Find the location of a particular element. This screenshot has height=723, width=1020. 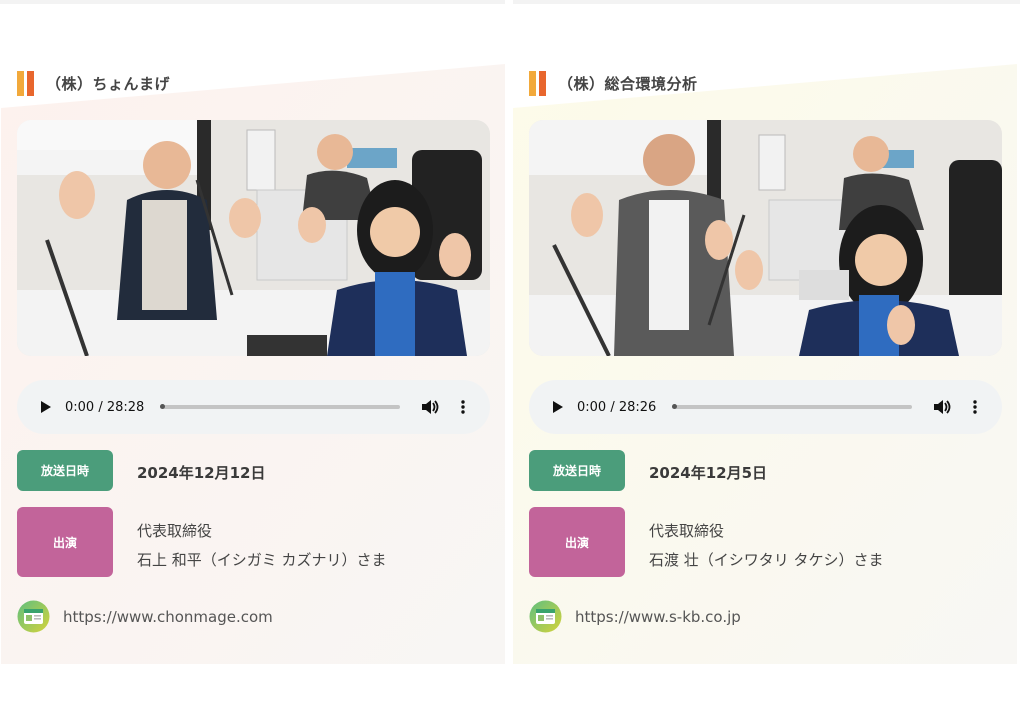

audio-time: 0:00 / 28:28 is located at coordinates (105, 407).